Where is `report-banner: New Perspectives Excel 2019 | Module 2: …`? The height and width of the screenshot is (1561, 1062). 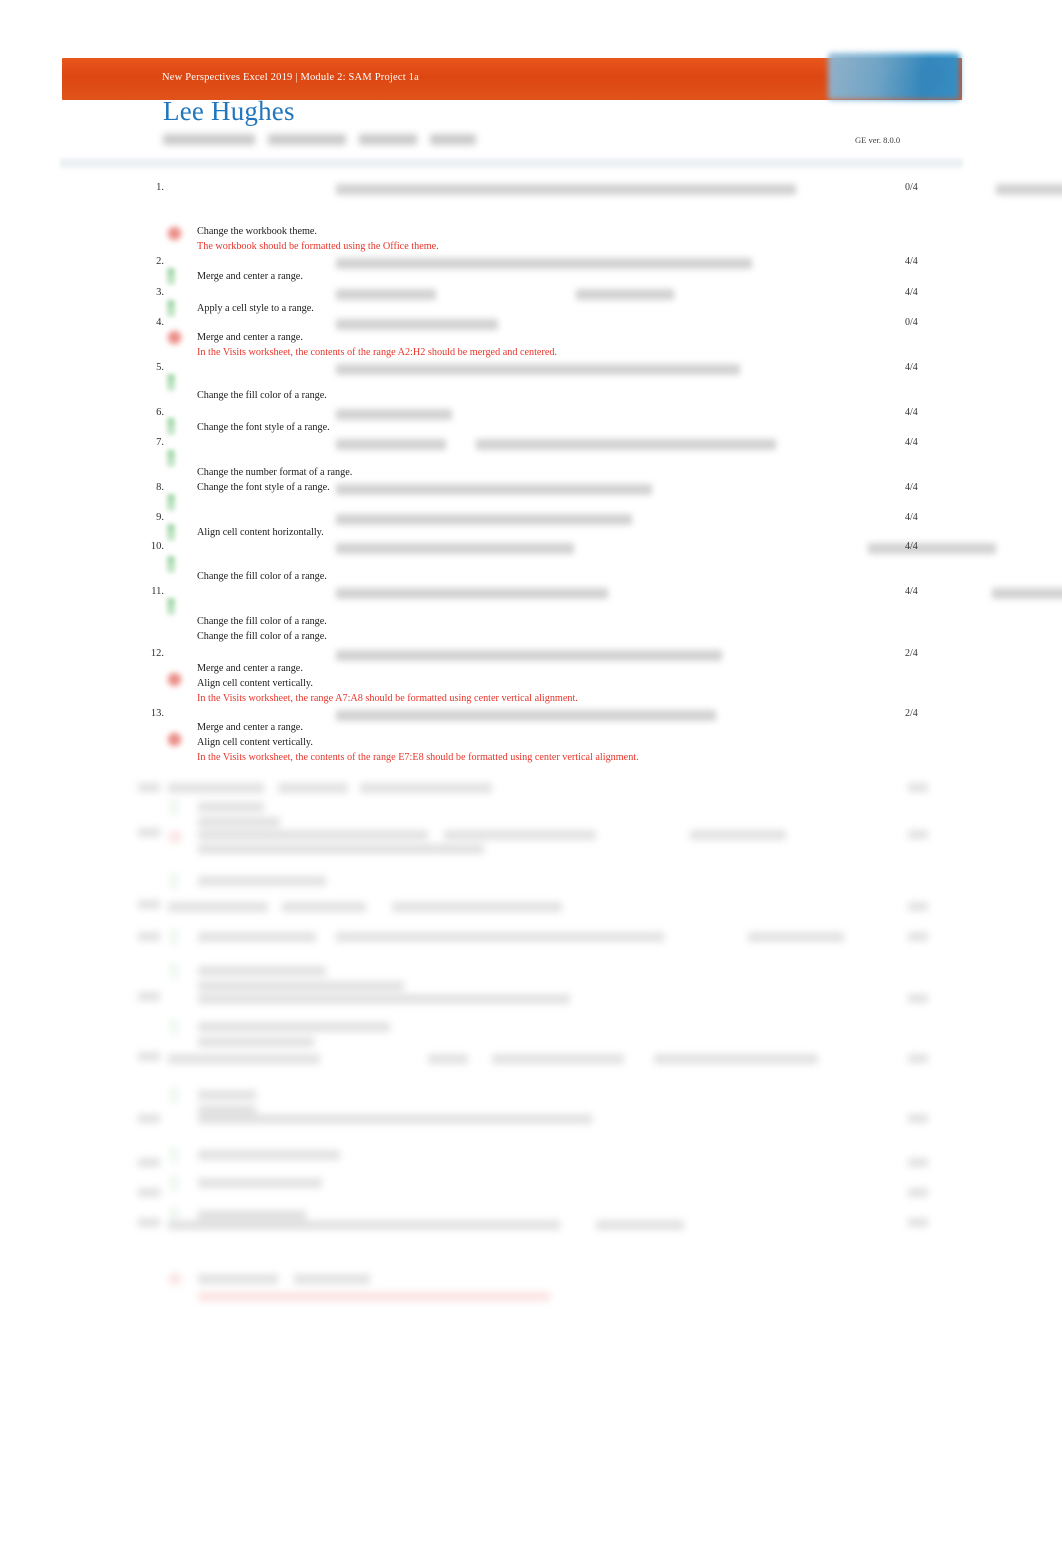
report-banner: New Perspectives Excel 2019 | Module 2: … is located at coordinates (512, 76).